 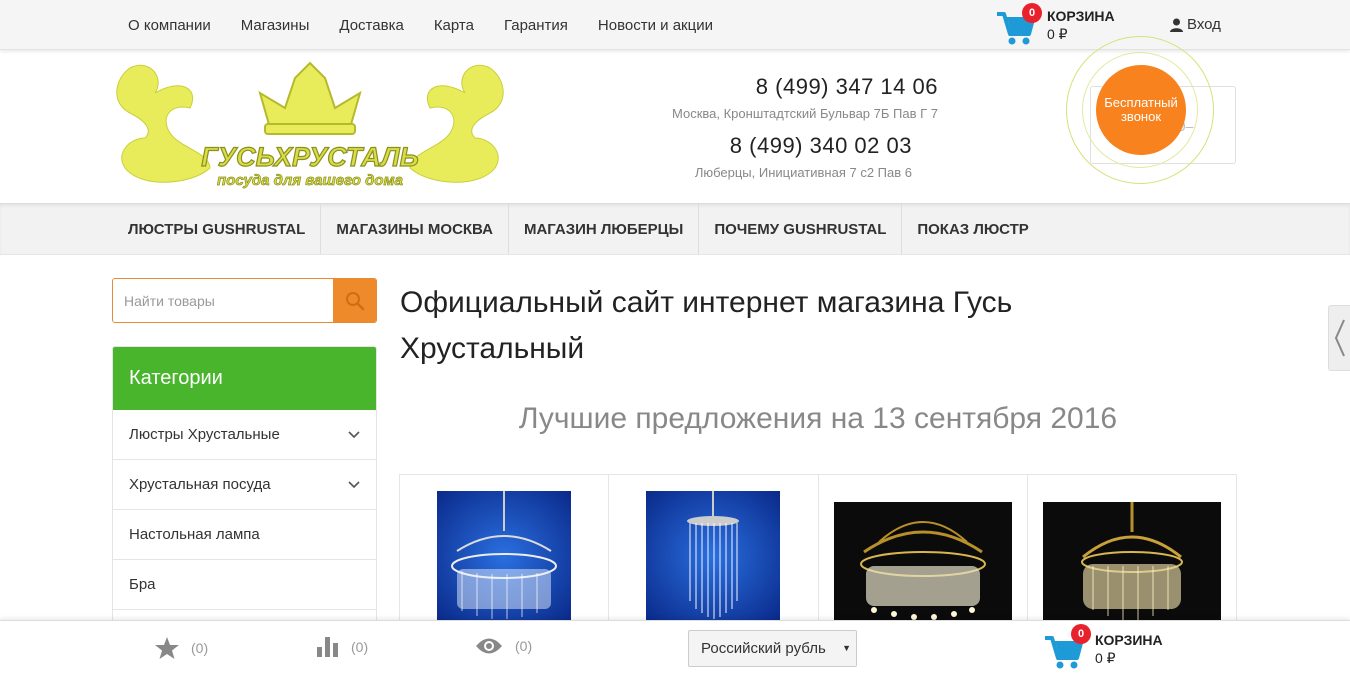 I want to click on topnav-link-map: Карта, so click(x=454, y=25).